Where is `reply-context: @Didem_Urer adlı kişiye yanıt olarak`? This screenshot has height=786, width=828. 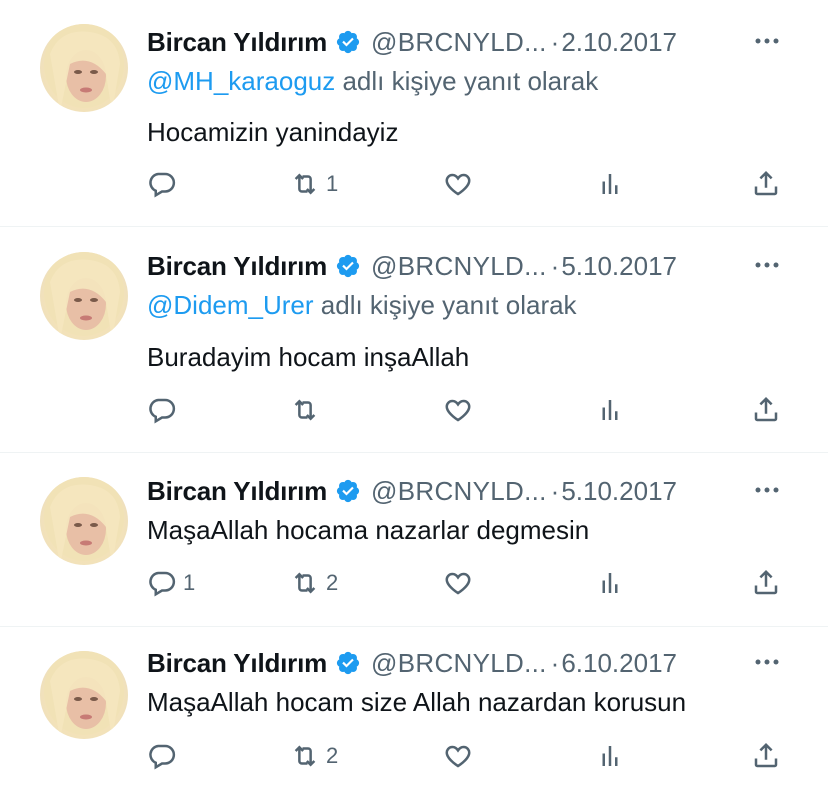 reply-context: @Didem_Urer adlı kişiye yanıt olarak is located at coordinates (362, 305).